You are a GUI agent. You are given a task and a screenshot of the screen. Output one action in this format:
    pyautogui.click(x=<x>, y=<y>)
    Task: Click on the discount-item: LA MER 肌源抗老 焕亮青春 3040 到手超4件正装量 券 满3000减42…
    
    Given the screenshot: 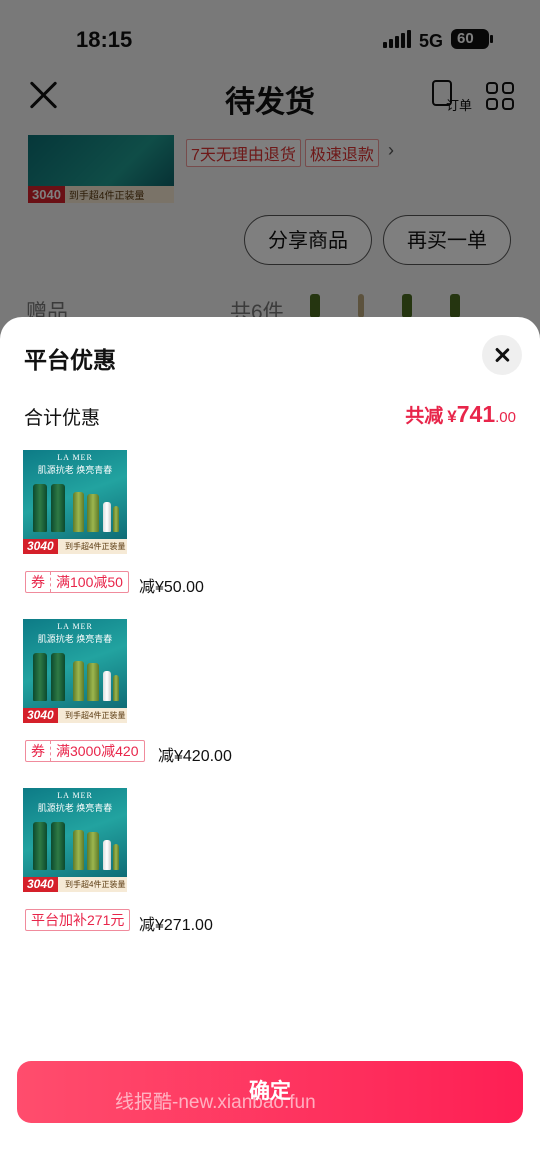 What is the action you would take?
    pyautogui.click(x=233, y=694)
    